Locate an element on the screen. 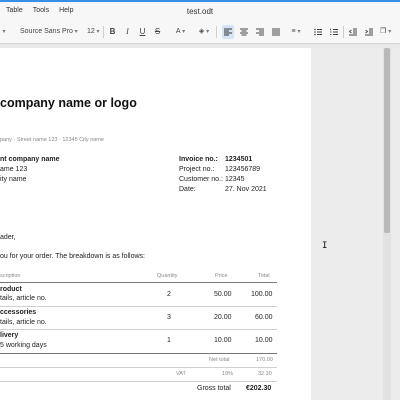 Image resolution: width=400 pixels, height=400 pixels. paint-bucket-icon: ◈ is located at coordinates (201, 31).